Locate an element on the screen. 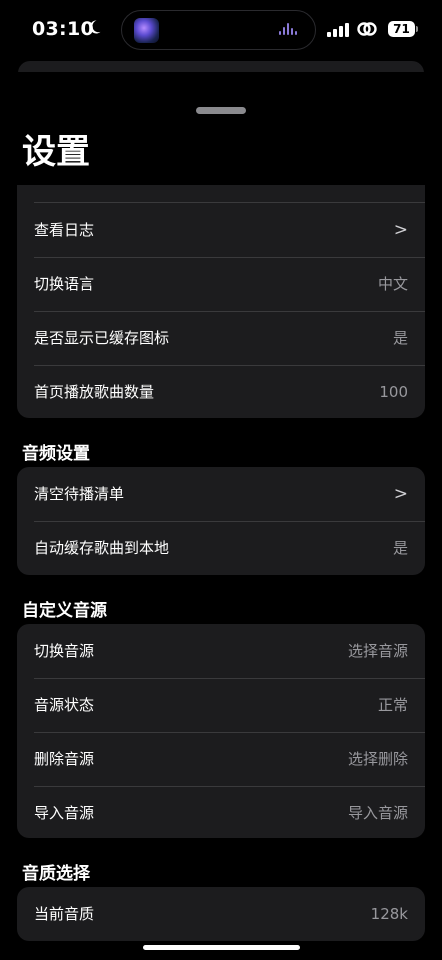 Image resolution: width=442 pixels, height=960 pixels. row-value: 中文 is located at coordinates (392, 284).